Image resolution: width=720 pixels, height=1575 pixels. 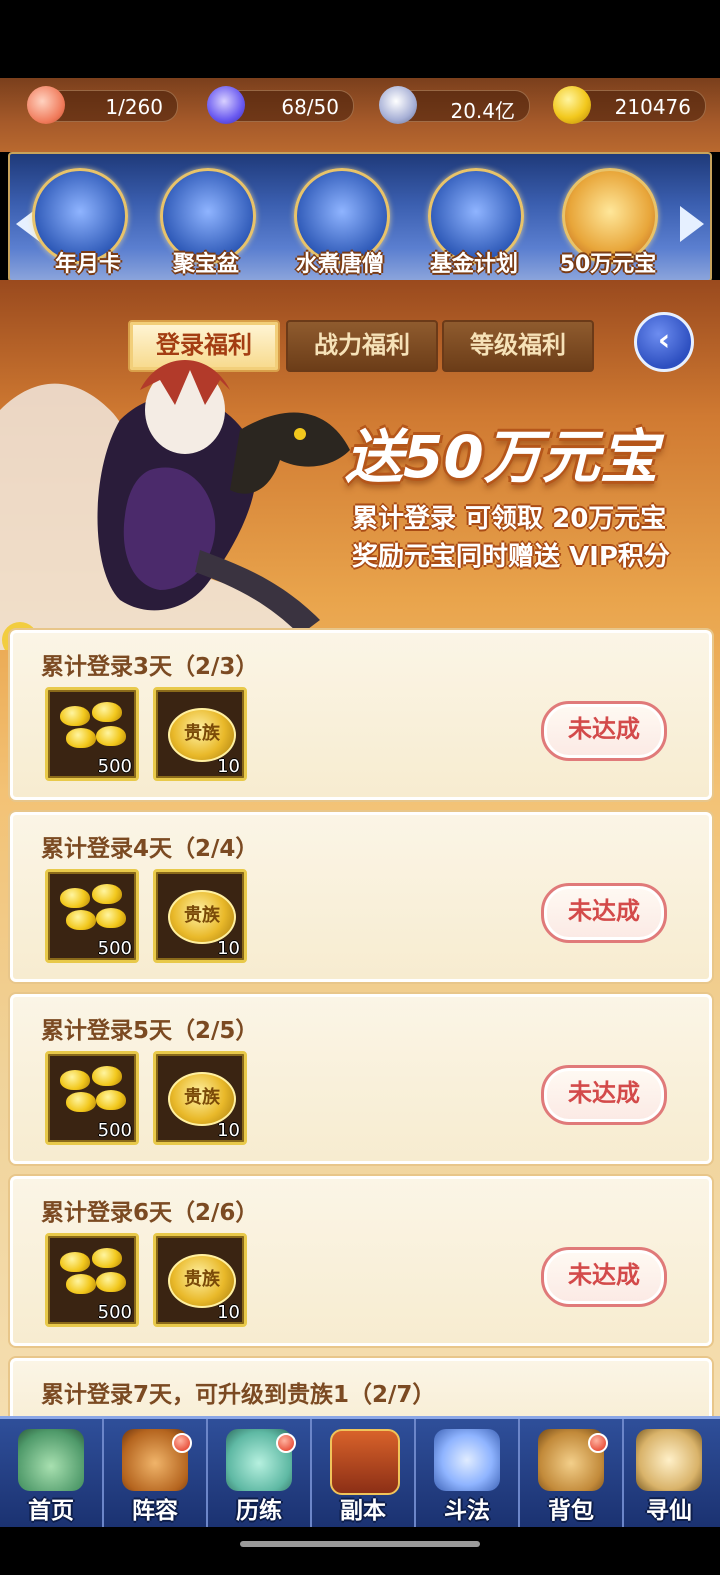 What do you see at coordinates (664, 342) in the screenshot?
I see `back-arrow-icon: ‹` at bounding box center [664, 342].